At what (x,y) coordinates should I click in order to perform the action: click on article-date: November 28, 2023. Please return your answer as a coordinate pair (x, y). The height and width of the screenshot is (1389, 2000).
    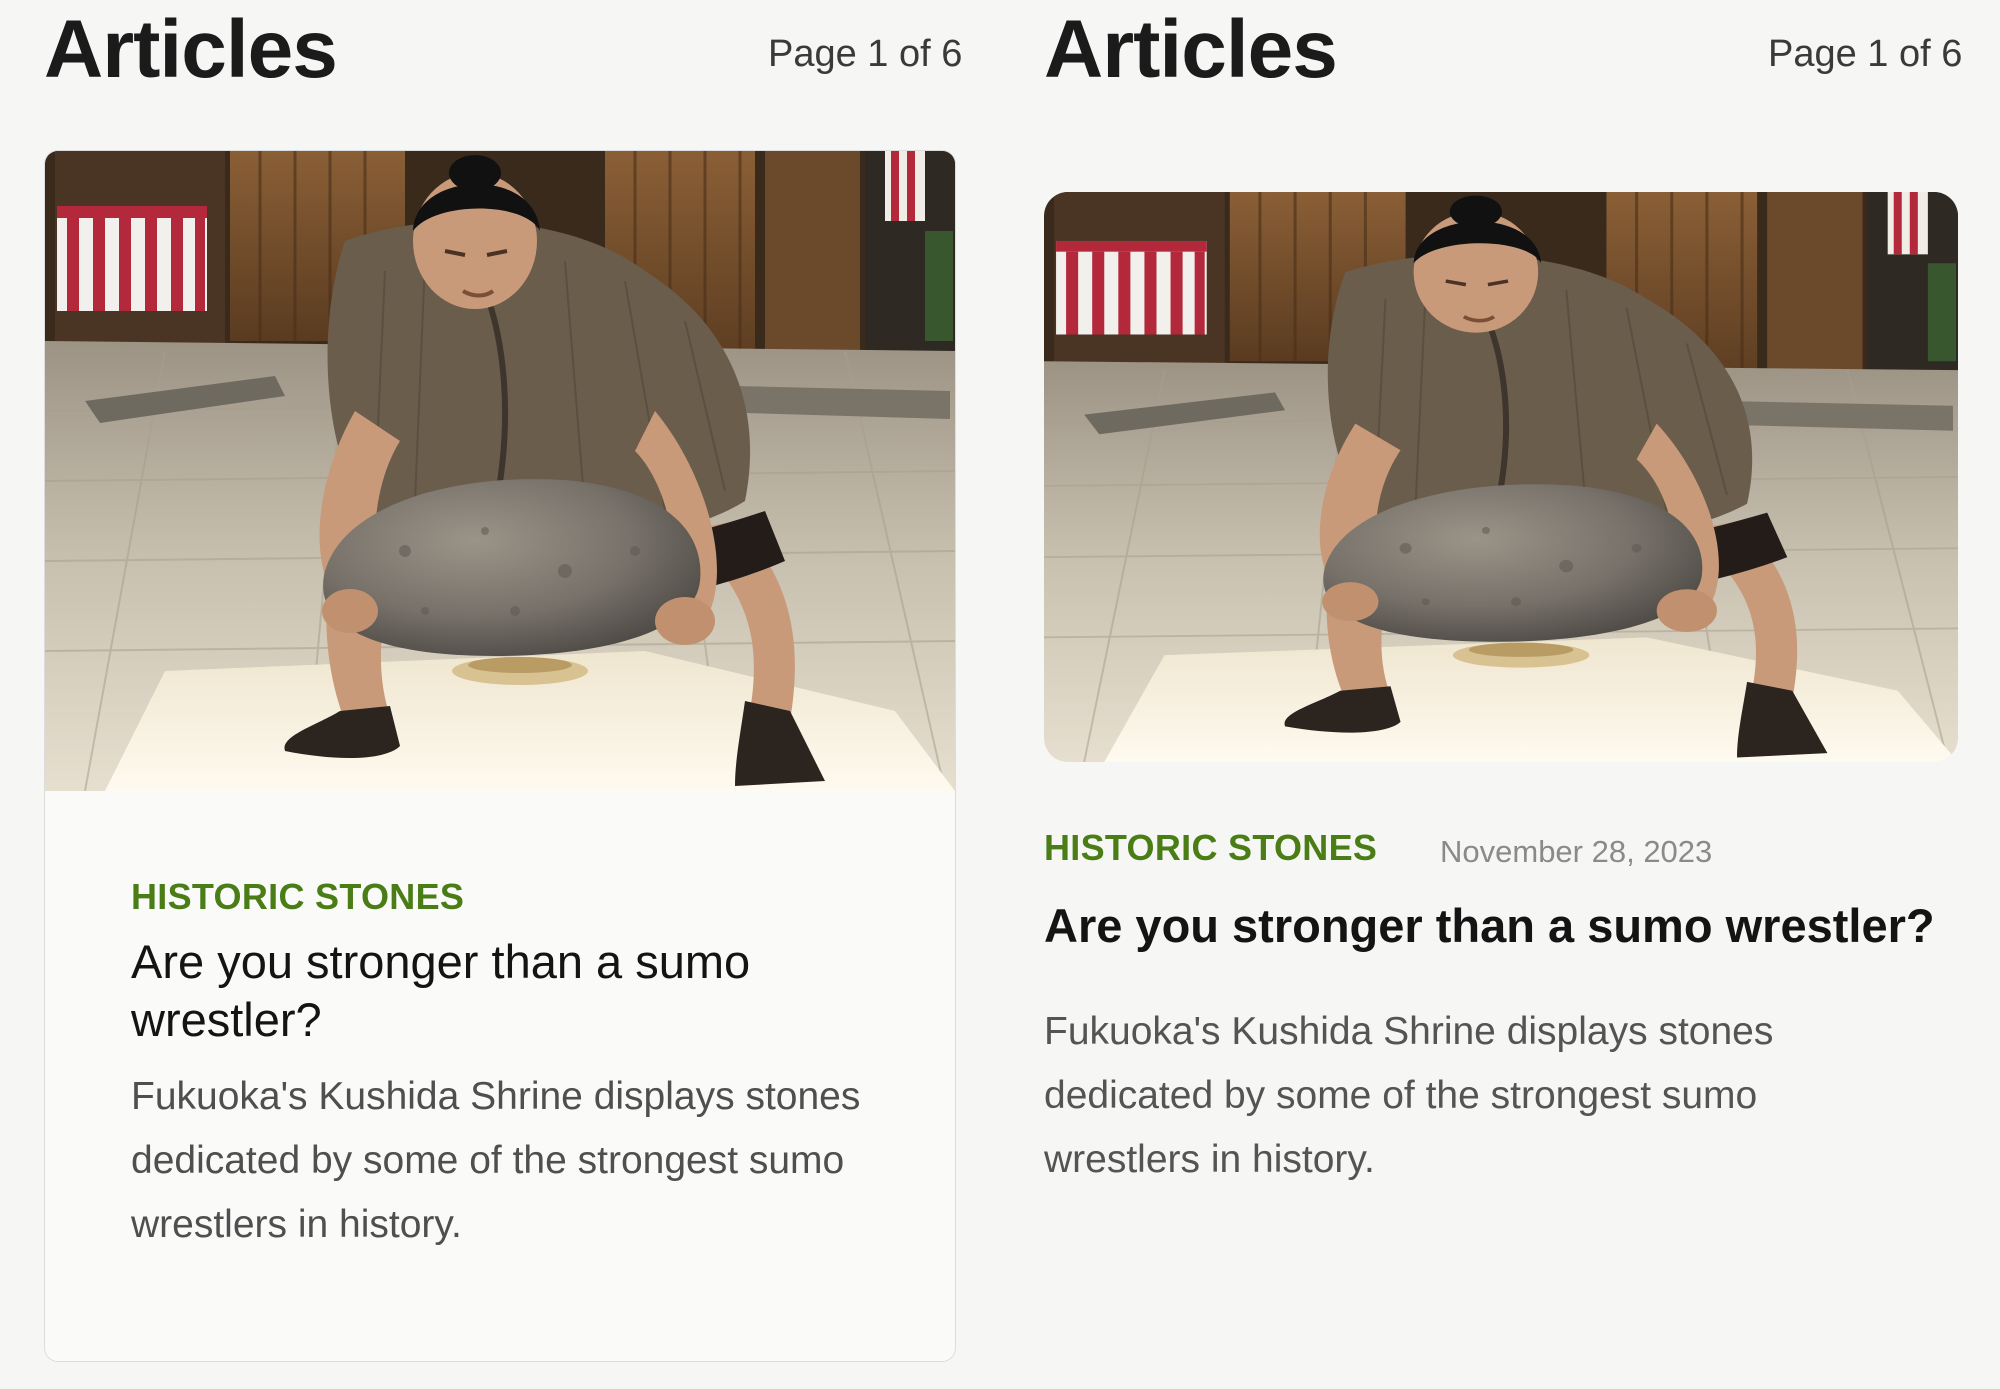
    Looking at the image, I should click on (1576, 851).